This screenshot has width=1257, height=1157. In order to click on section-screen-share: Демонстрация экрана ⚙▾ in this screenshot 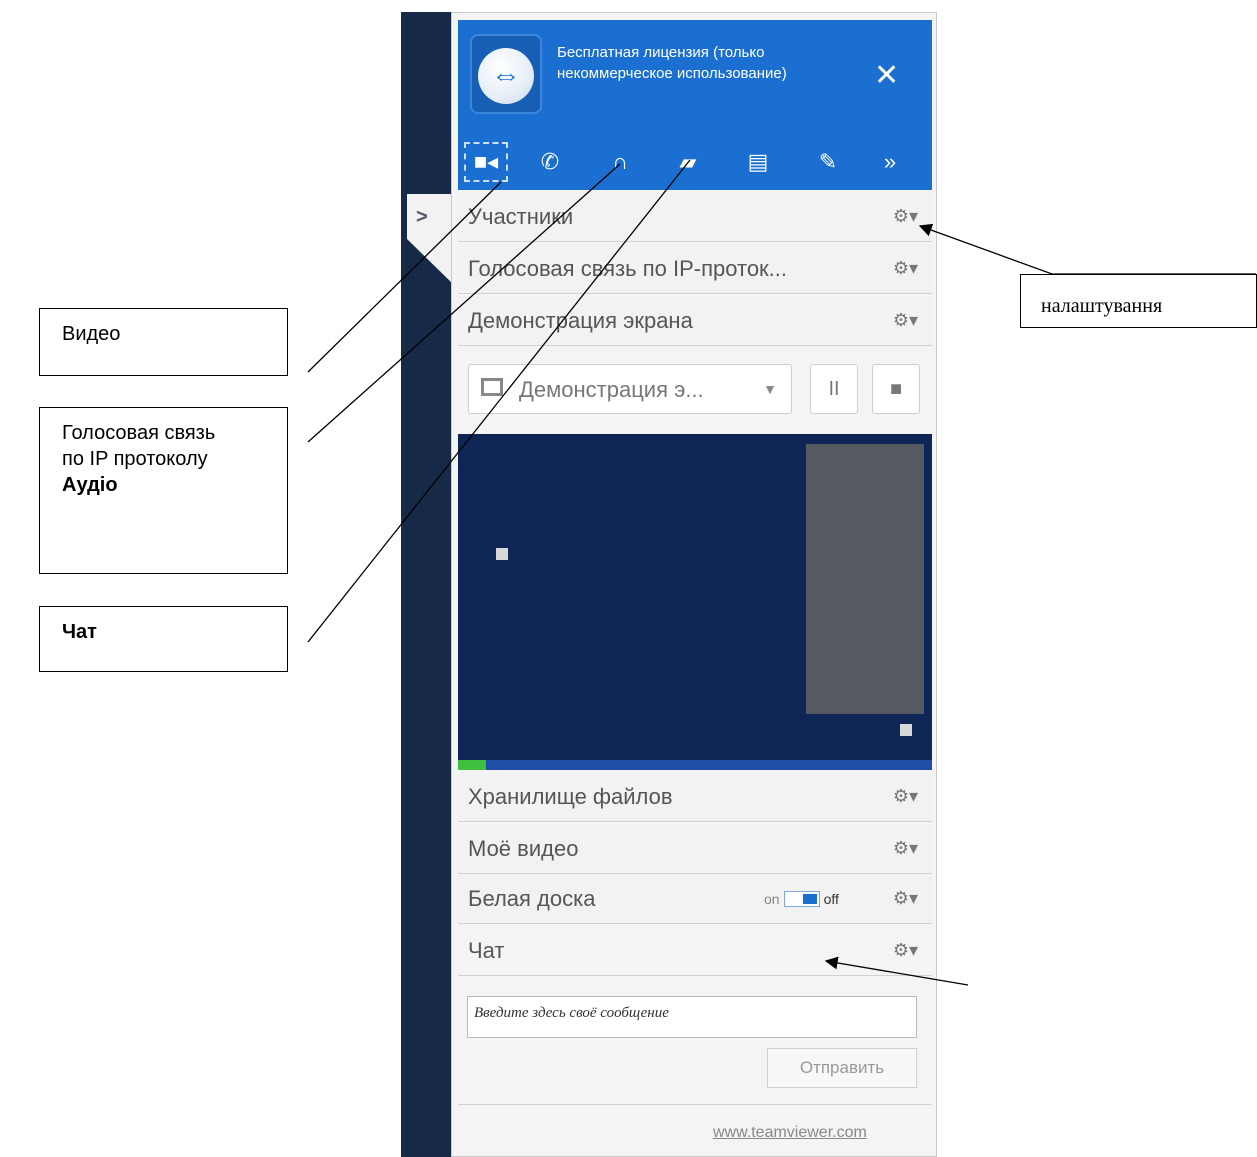, I will do `click(695, 321)`.